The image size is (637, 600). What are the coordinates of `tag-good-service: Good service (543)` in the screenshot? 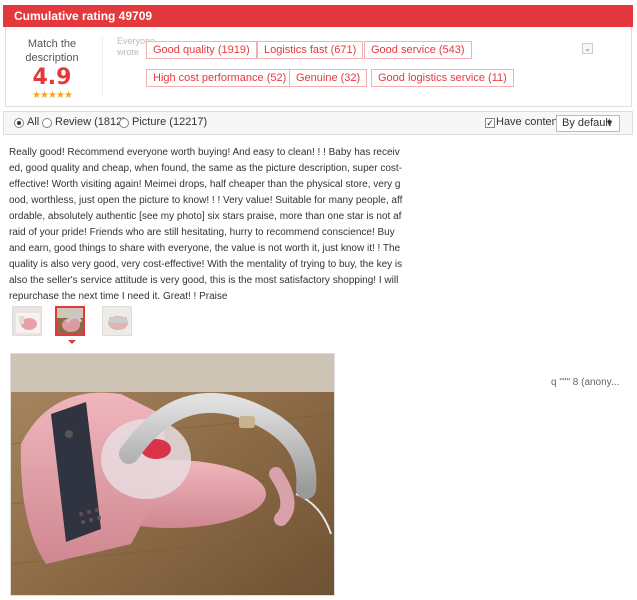 It's located at (418, 50).